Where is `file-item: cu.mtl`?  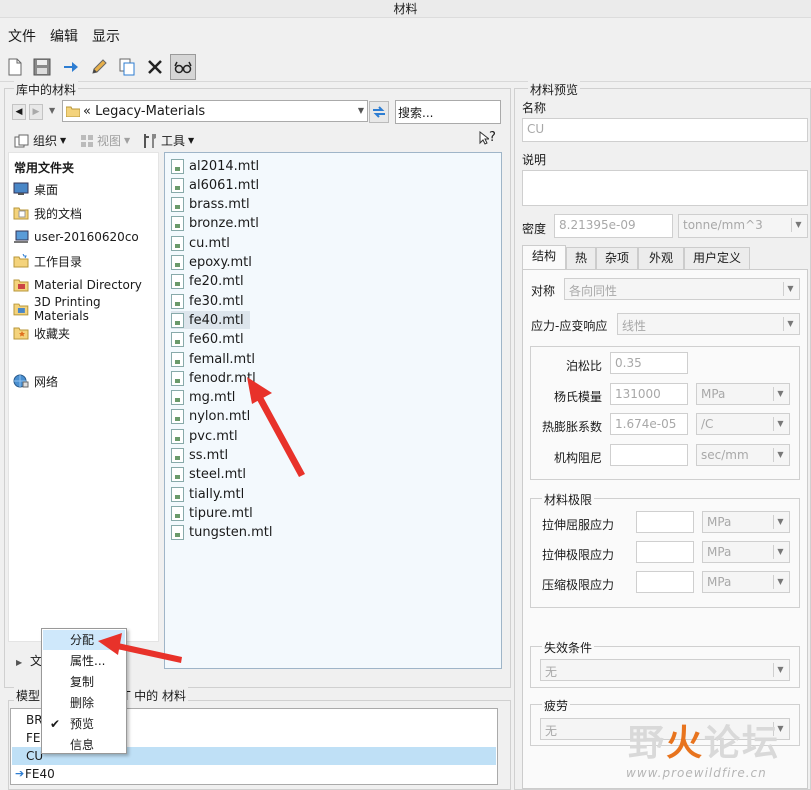
file-item: cu.mtl is located at coordinates (203, 243).